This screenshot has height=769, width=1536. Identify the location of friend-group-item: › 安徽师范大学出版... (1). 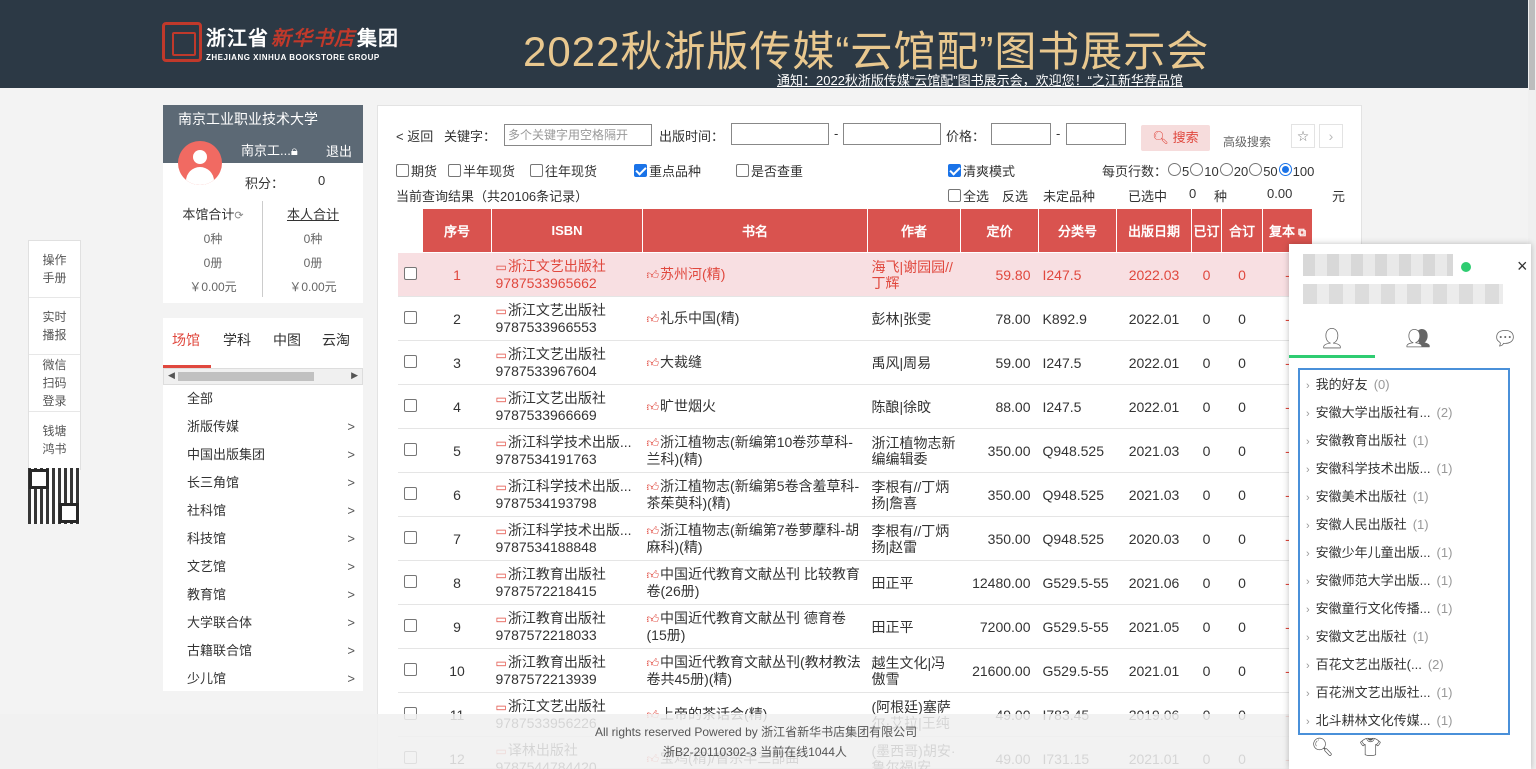
(1404, 581).